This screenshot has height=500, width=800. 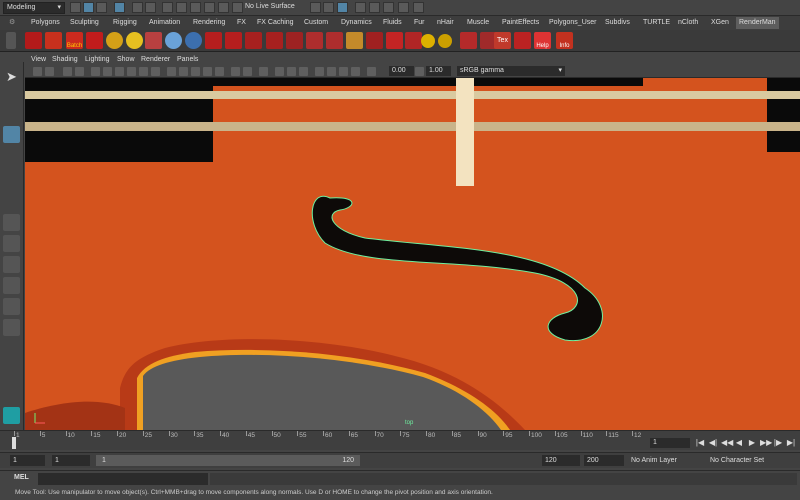 I want to click on gamma-field: 1.00, so click(x=438, y=71).